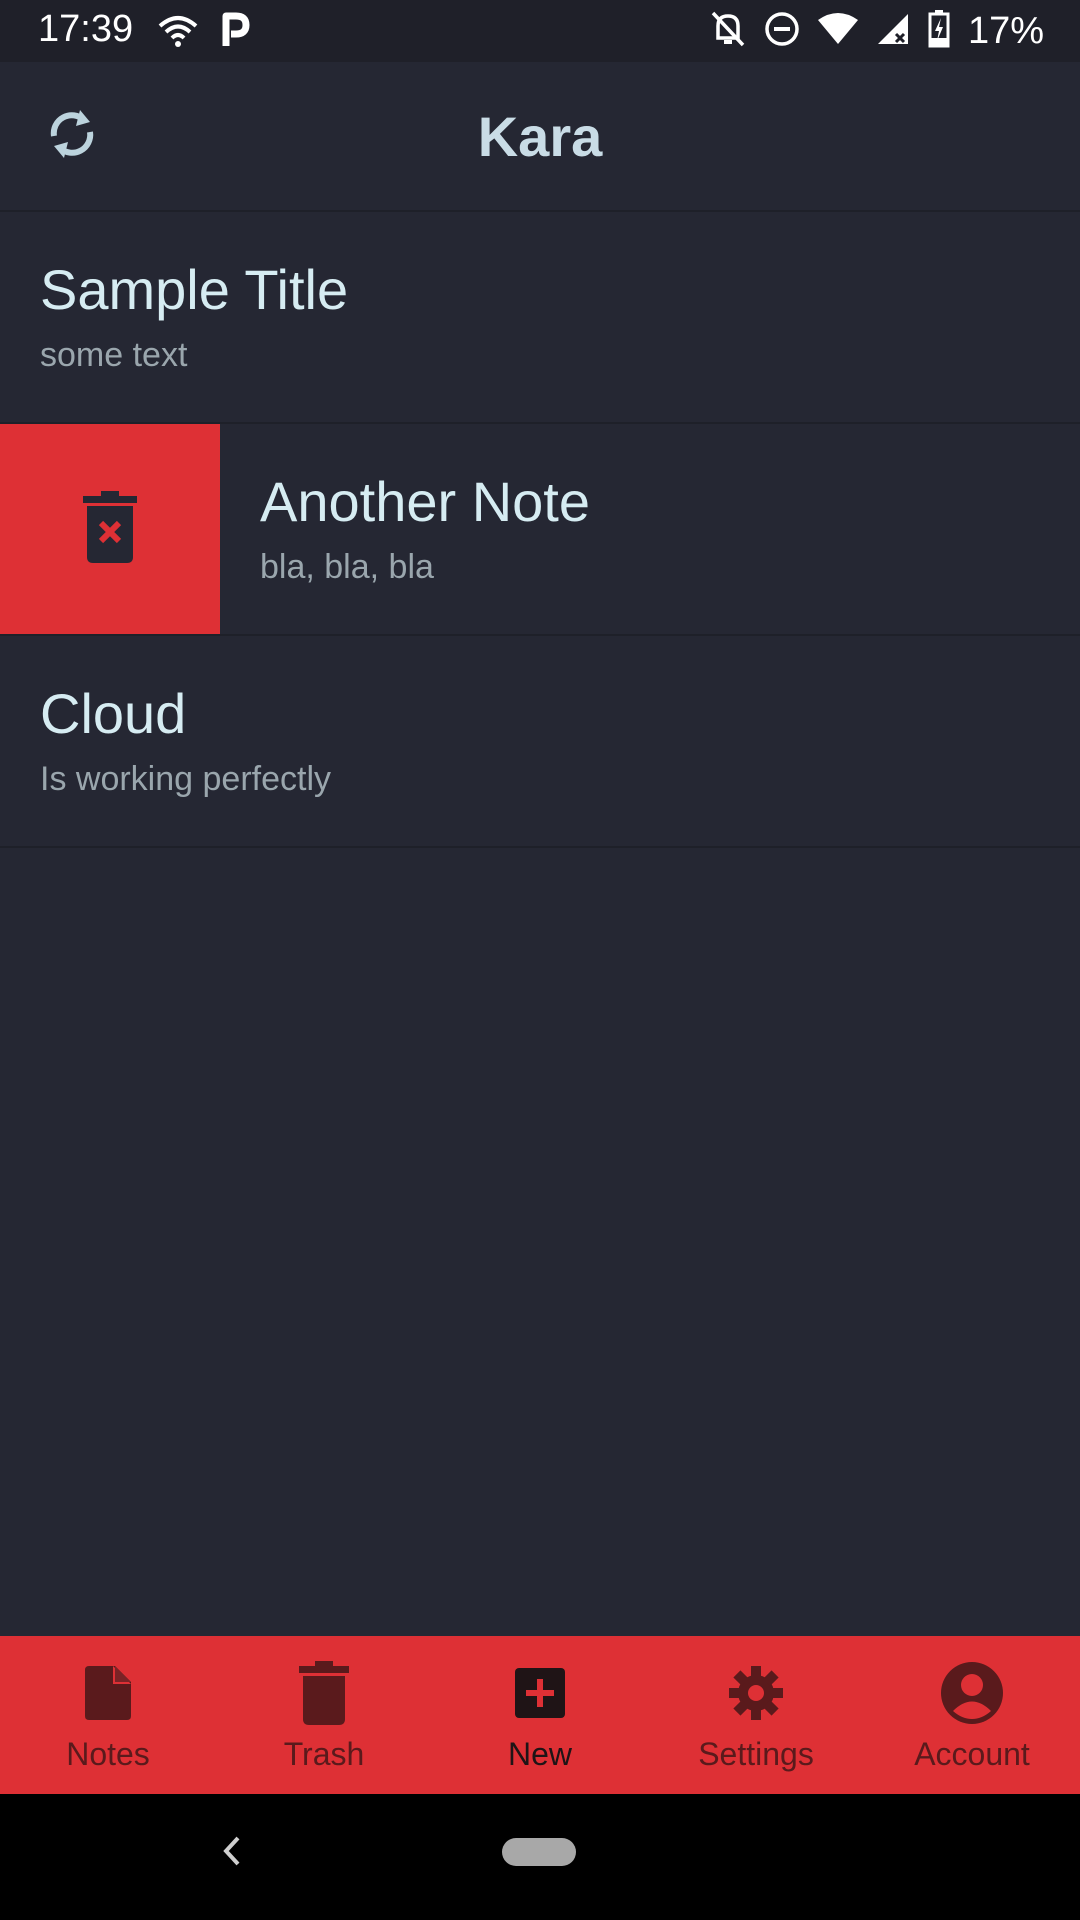 The height and width of the screenshot is (1920, 1080). I want to click on list-item: Cloud Is working perfectly, so click(540, 742).